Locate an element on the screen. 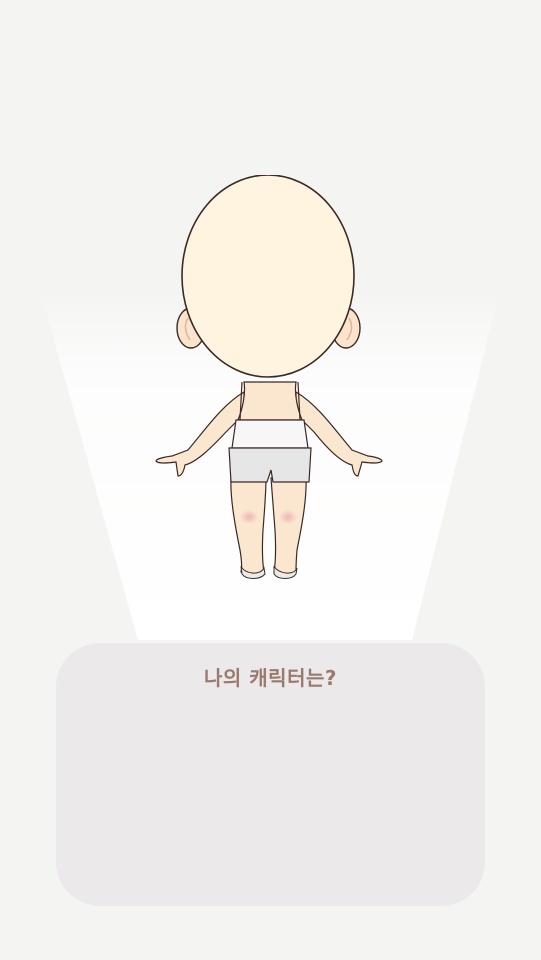 The width and height of the screenshot is (541, 960). torso is located at coordinates (270, 432).